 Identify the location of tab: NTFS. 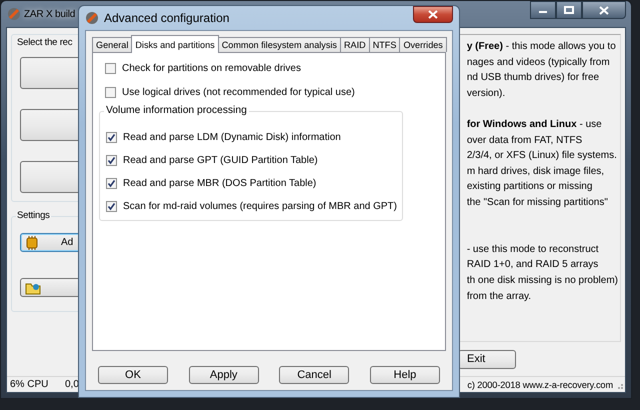
(384, 44).